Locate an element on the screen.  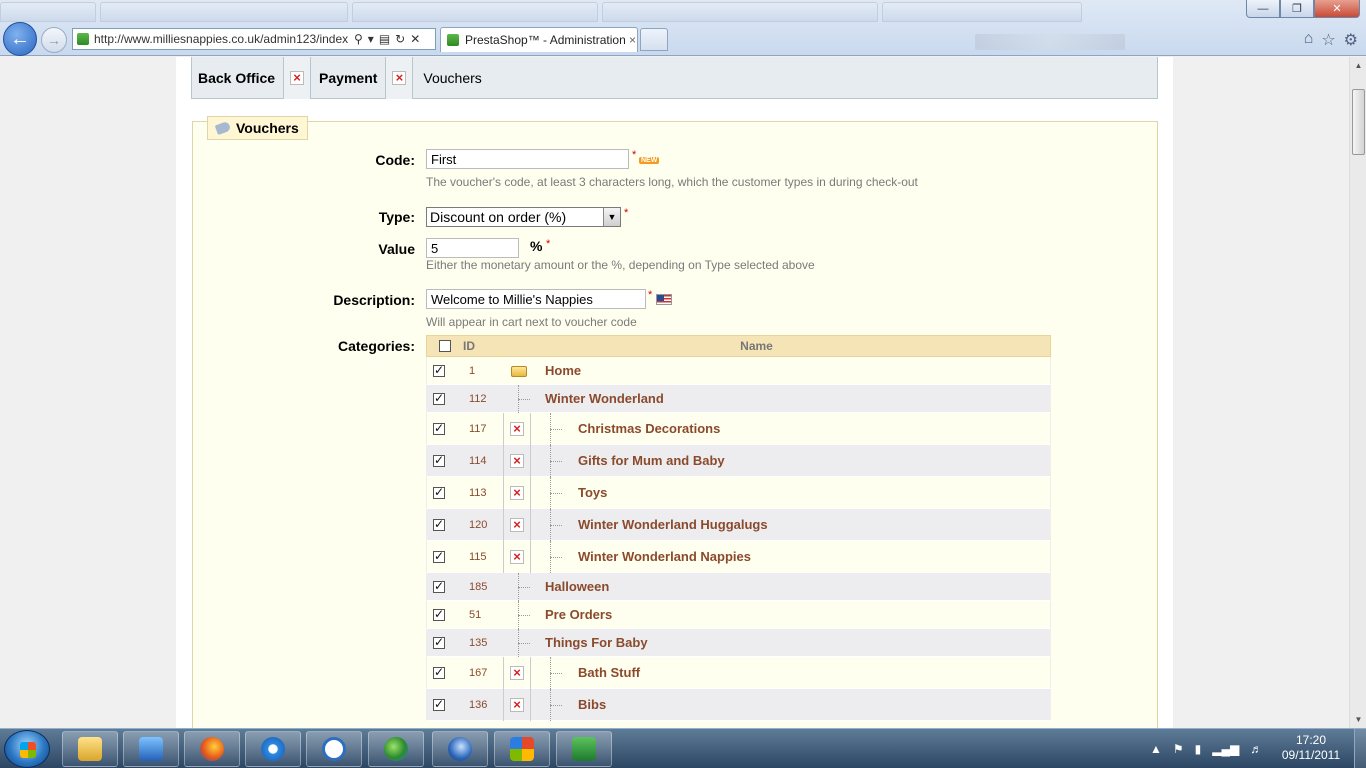
compat-view-icon: ▤ is located at coordinates (384, 39).